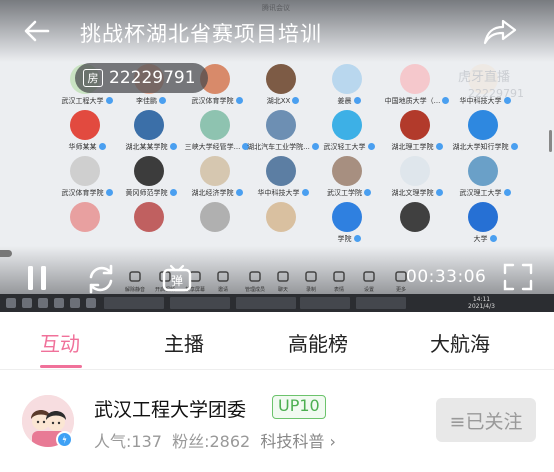 The image size is (554, 472). I want to click on pause-icon, so click(37, 278).